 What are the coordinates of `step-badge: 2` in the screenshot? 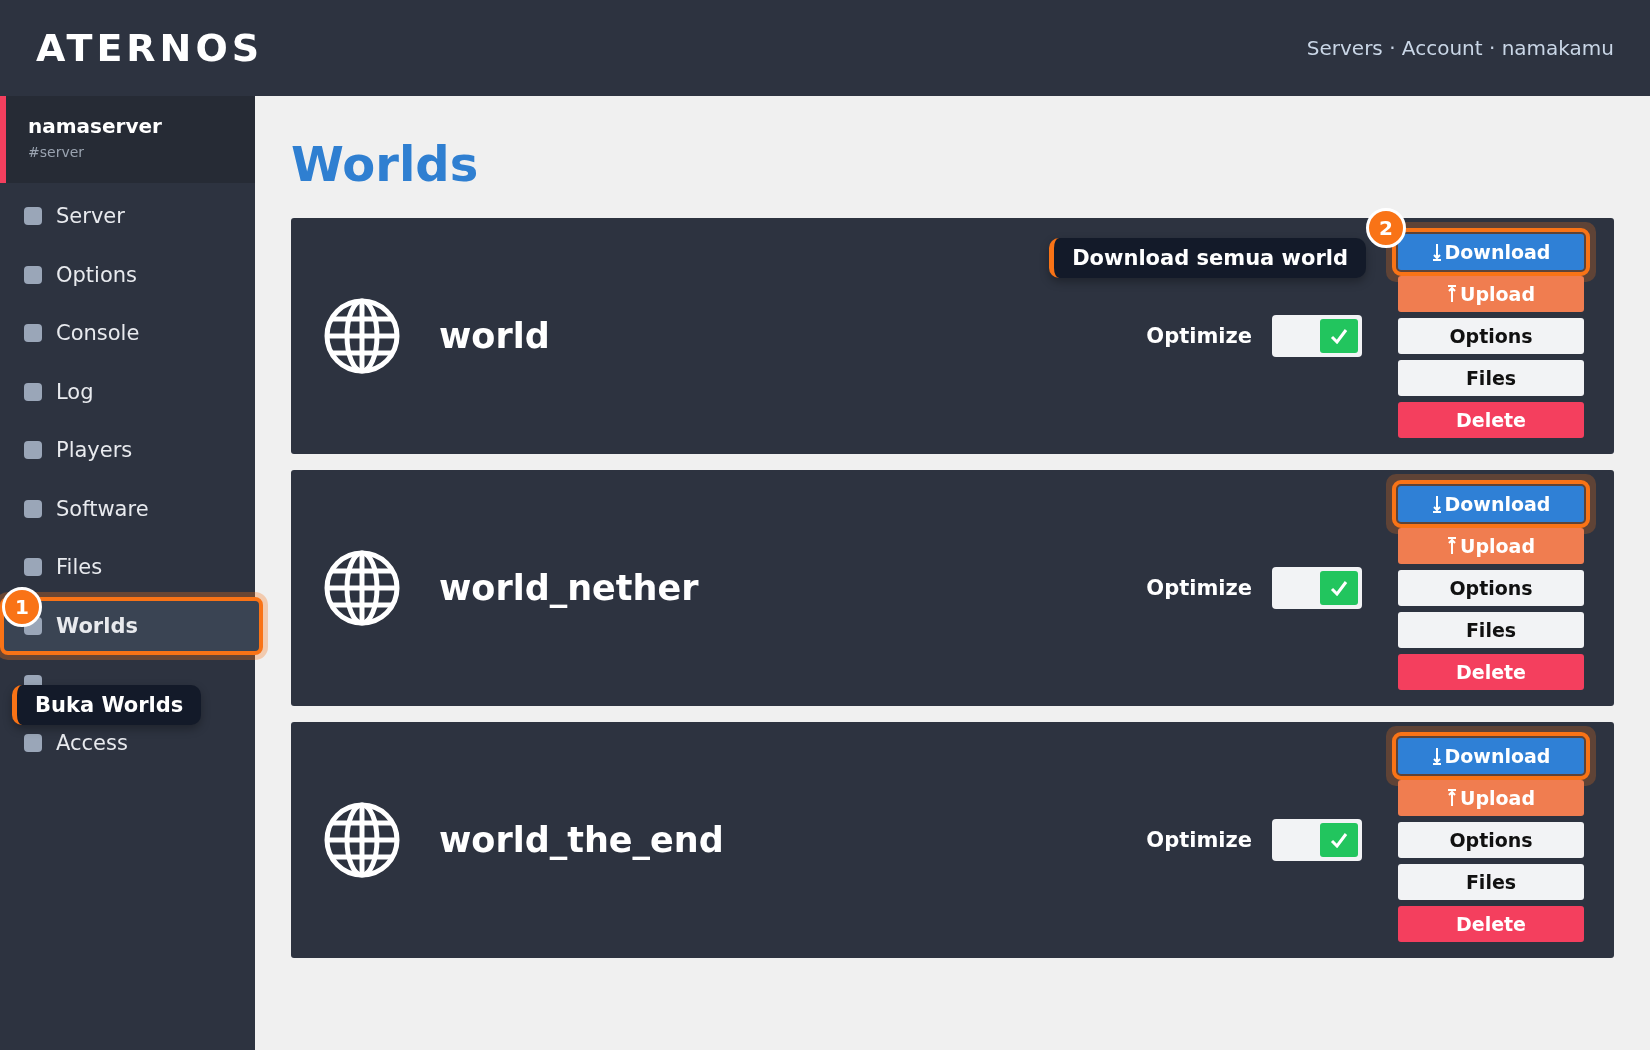 It's located at (1386, 228).